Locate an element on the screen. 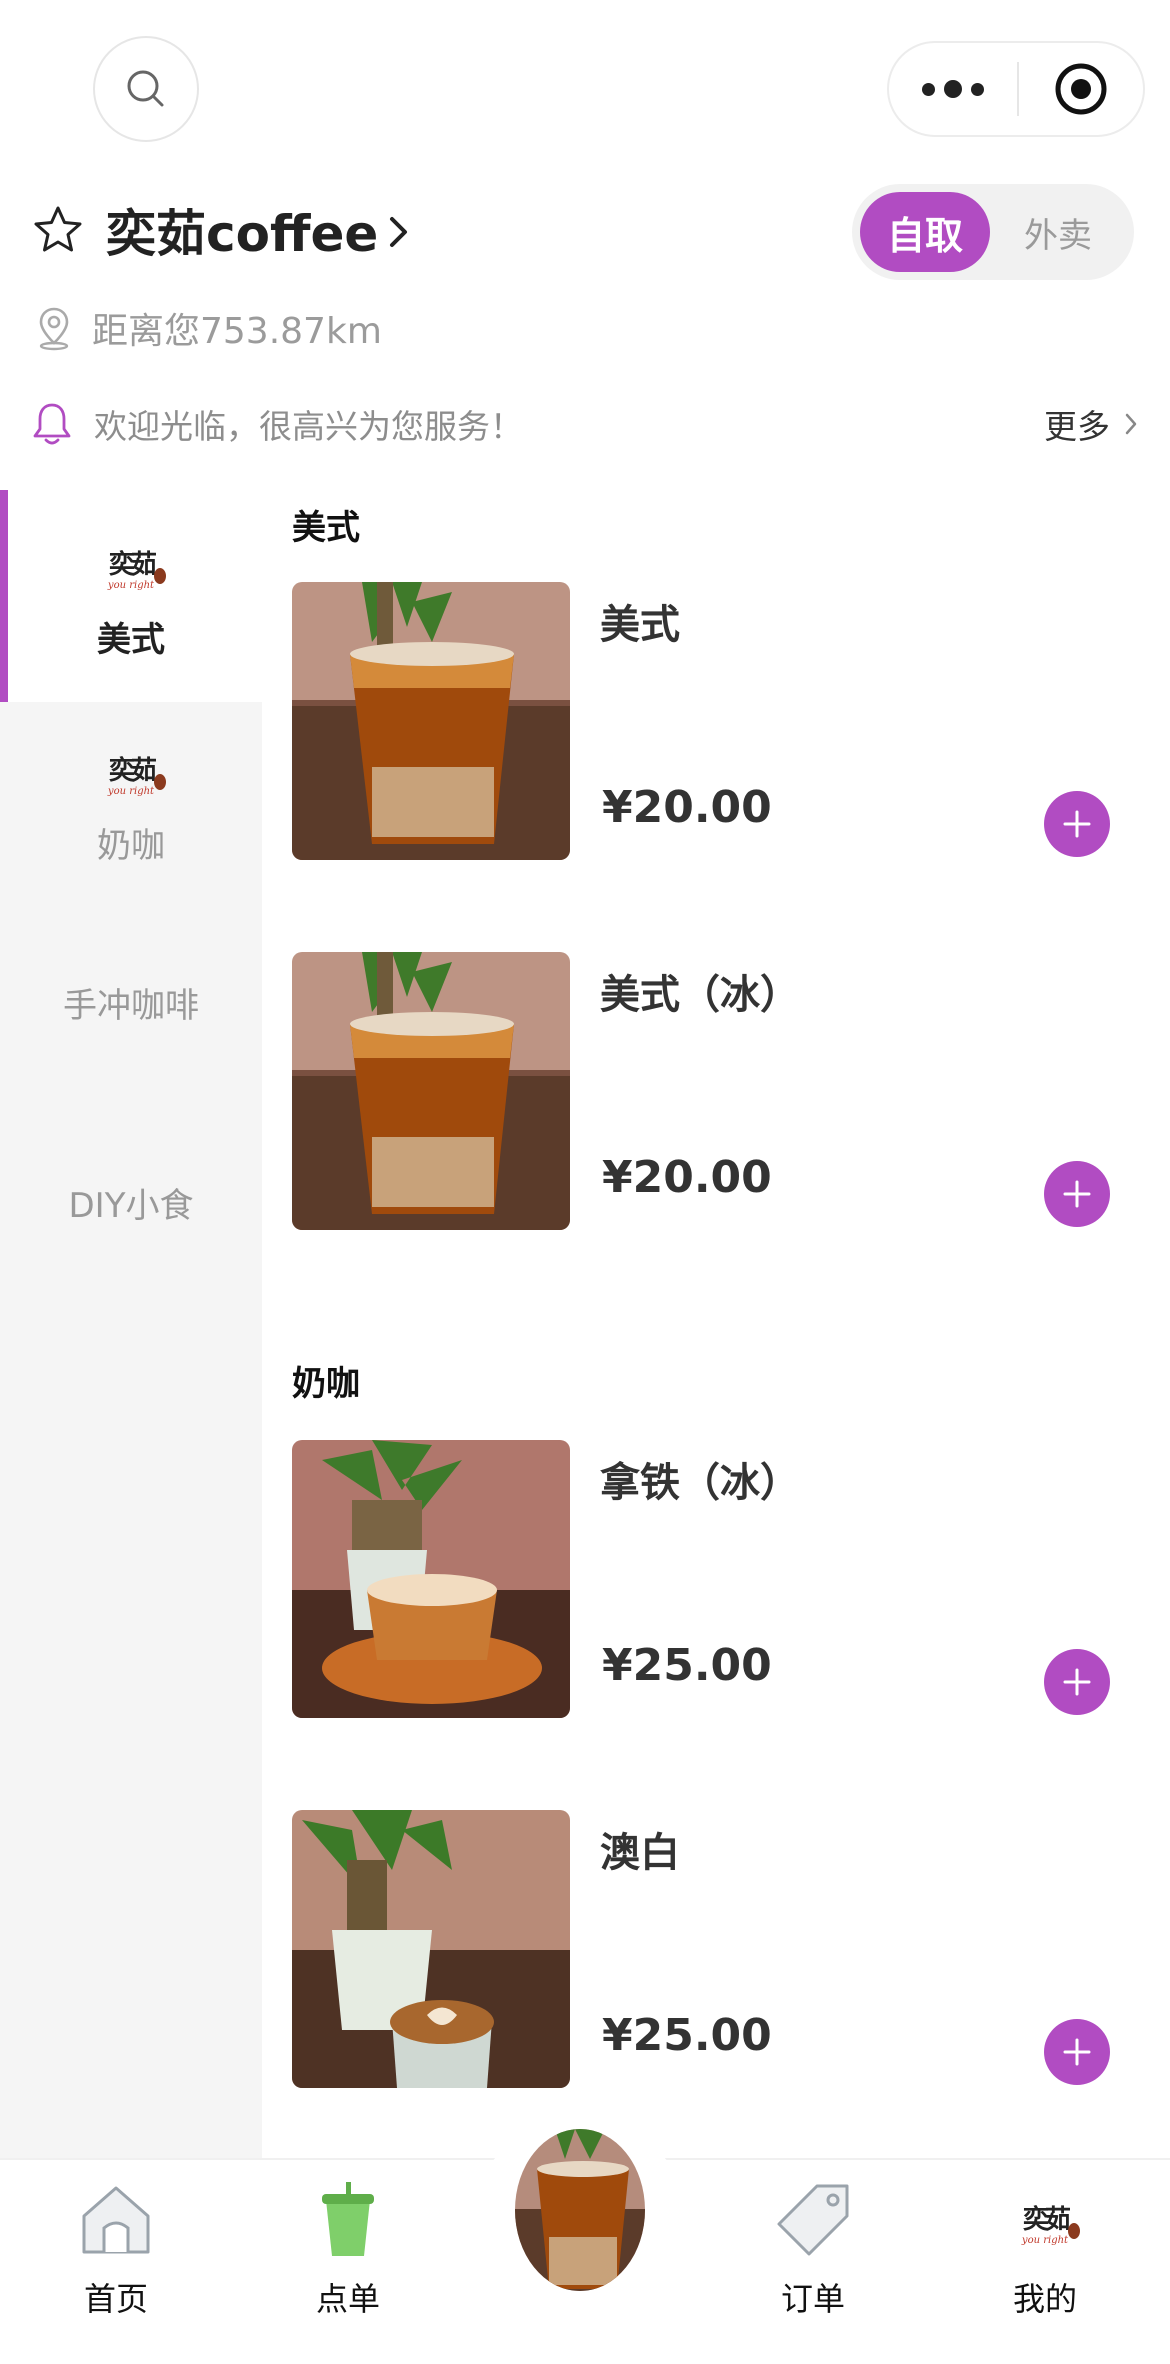 Image resolution: width=1170 pixels, height=2364 pixels. active-indicator is located at coordinates (4, 596).